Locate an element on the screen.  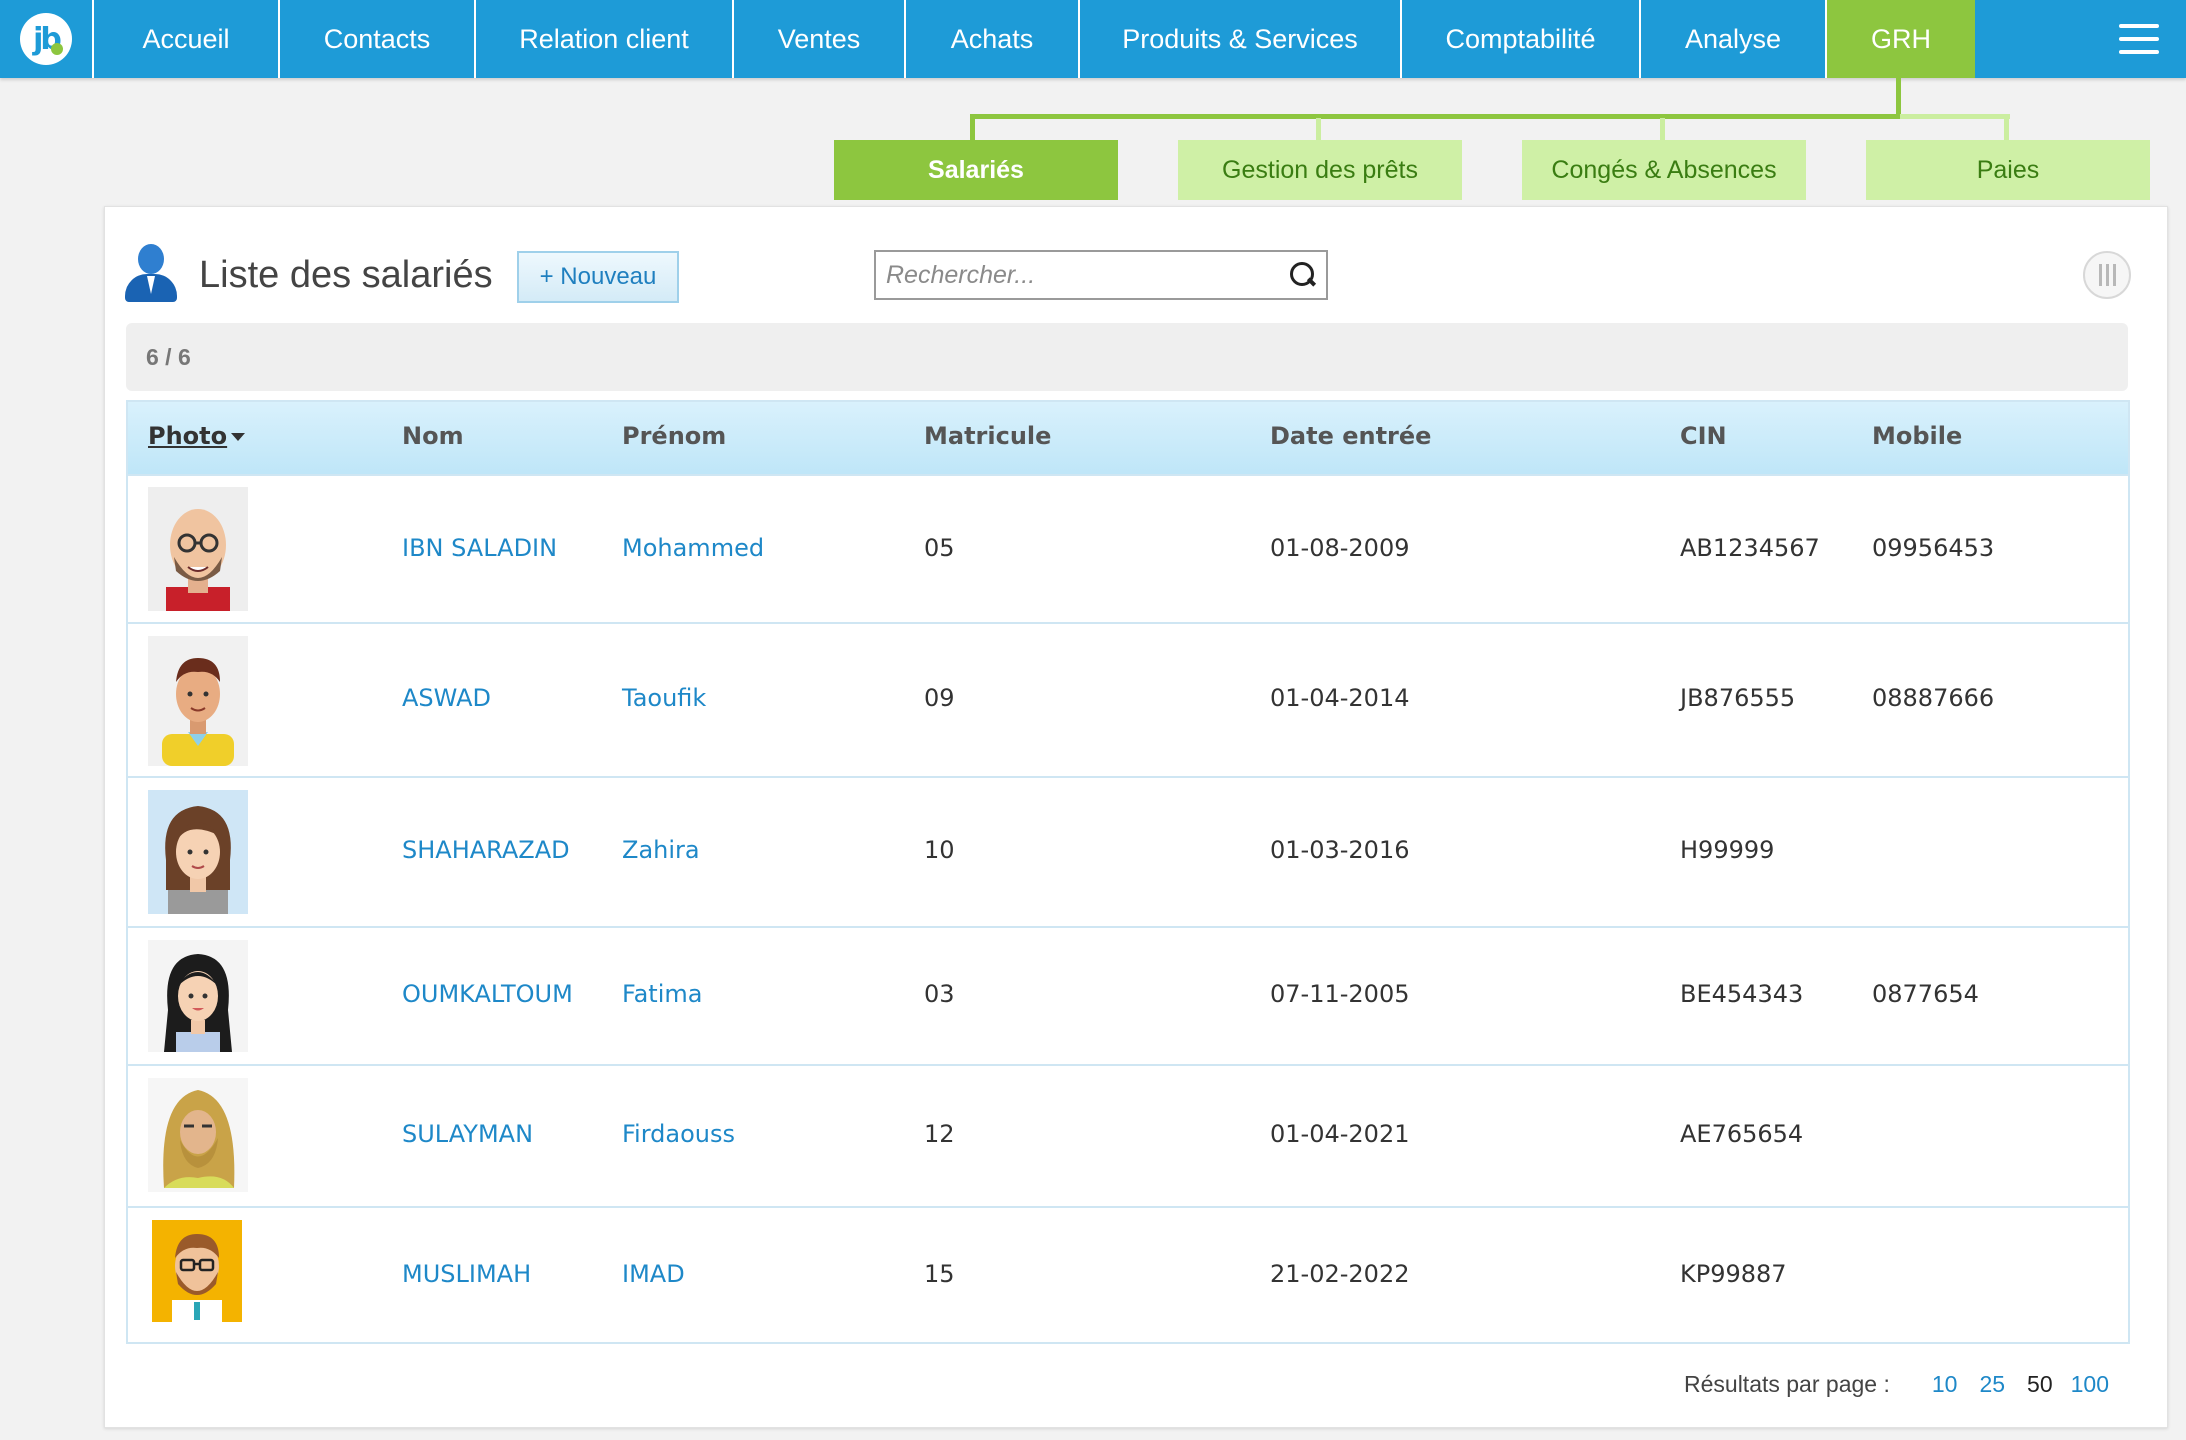
employee-nom: ASWAD is located at coordinates (446, 698).